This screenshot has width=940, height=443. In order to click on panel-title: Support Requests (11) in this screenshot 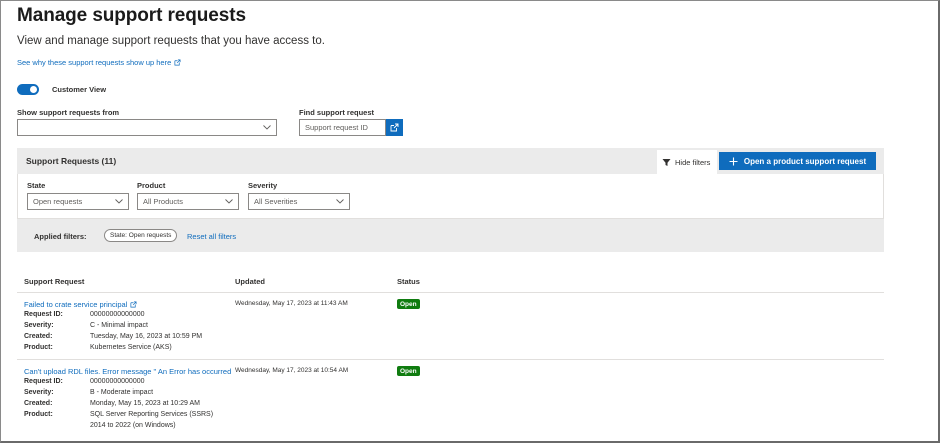, I will do `click(71, 161)`.